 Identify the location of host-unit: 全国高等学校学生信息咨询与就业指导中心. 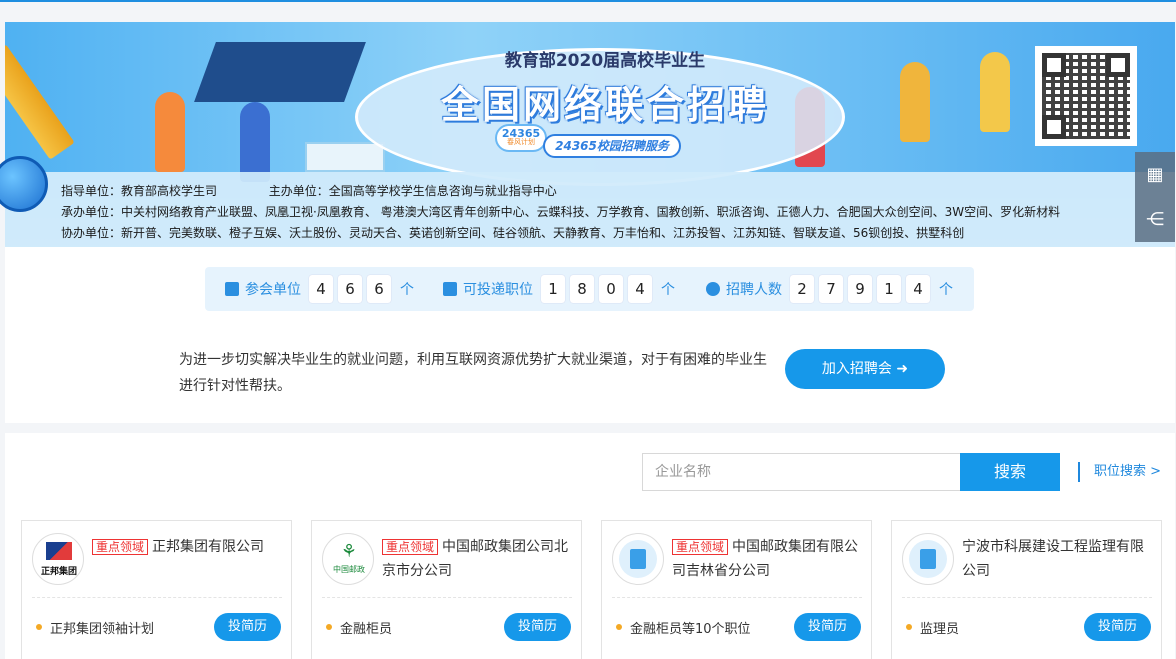
(442, 191).